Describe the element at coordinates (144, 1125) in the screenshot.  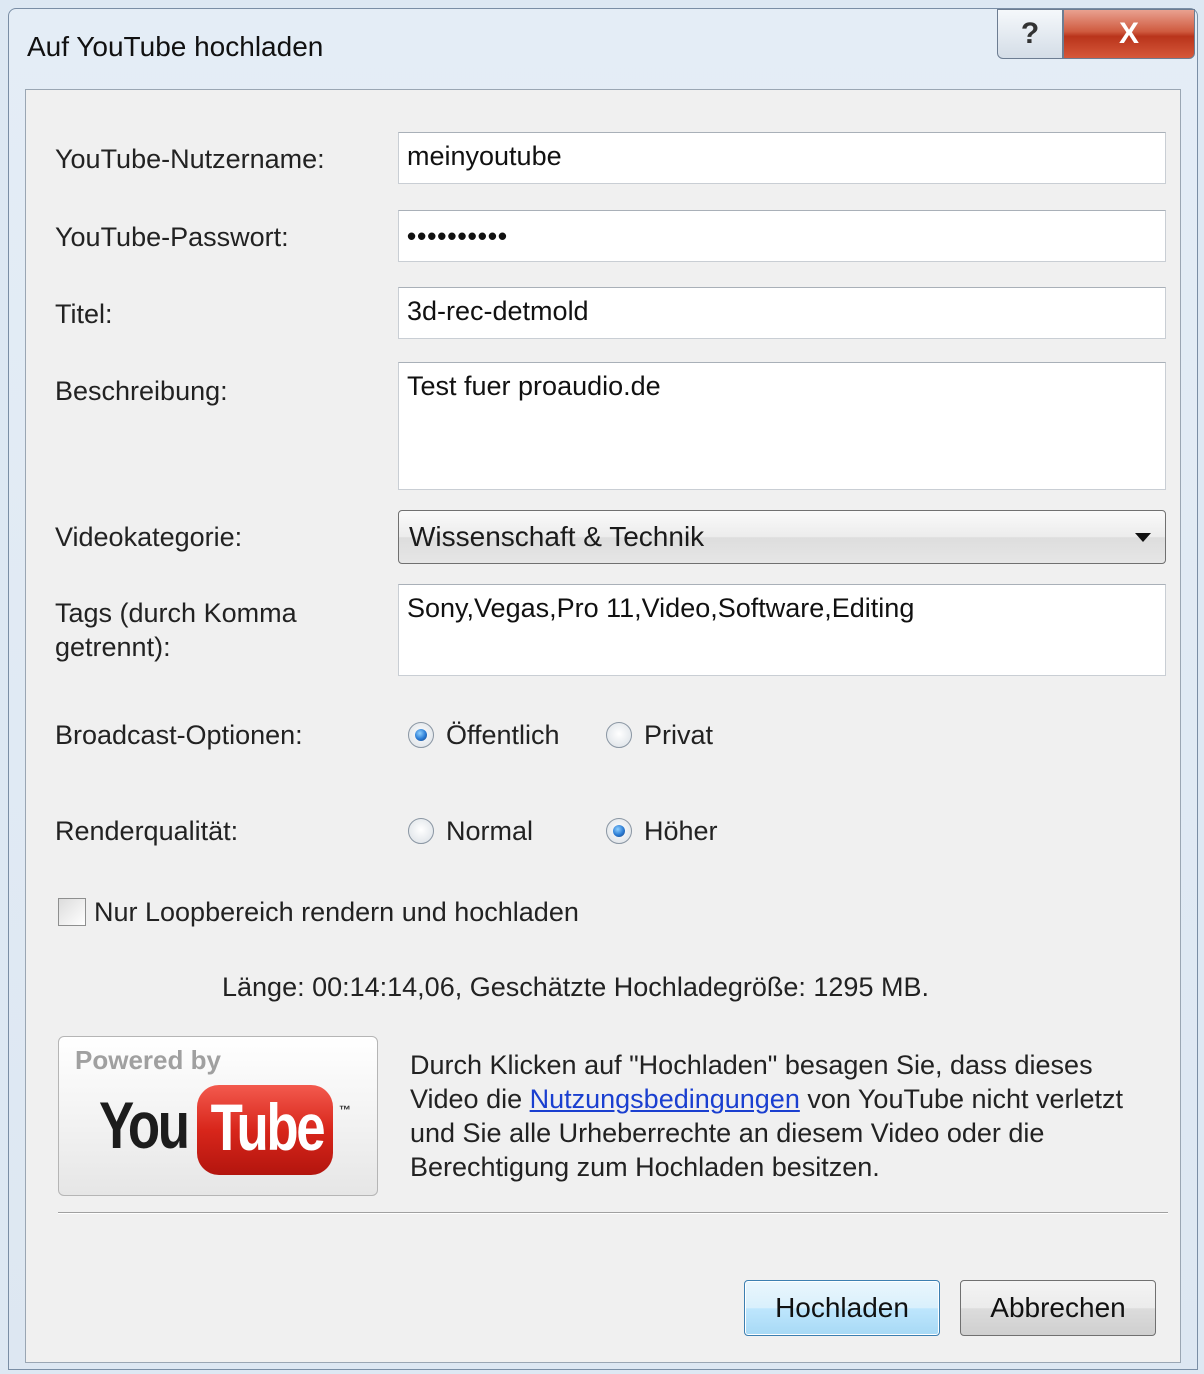
I see `youtube-logo-you: You` at that location.